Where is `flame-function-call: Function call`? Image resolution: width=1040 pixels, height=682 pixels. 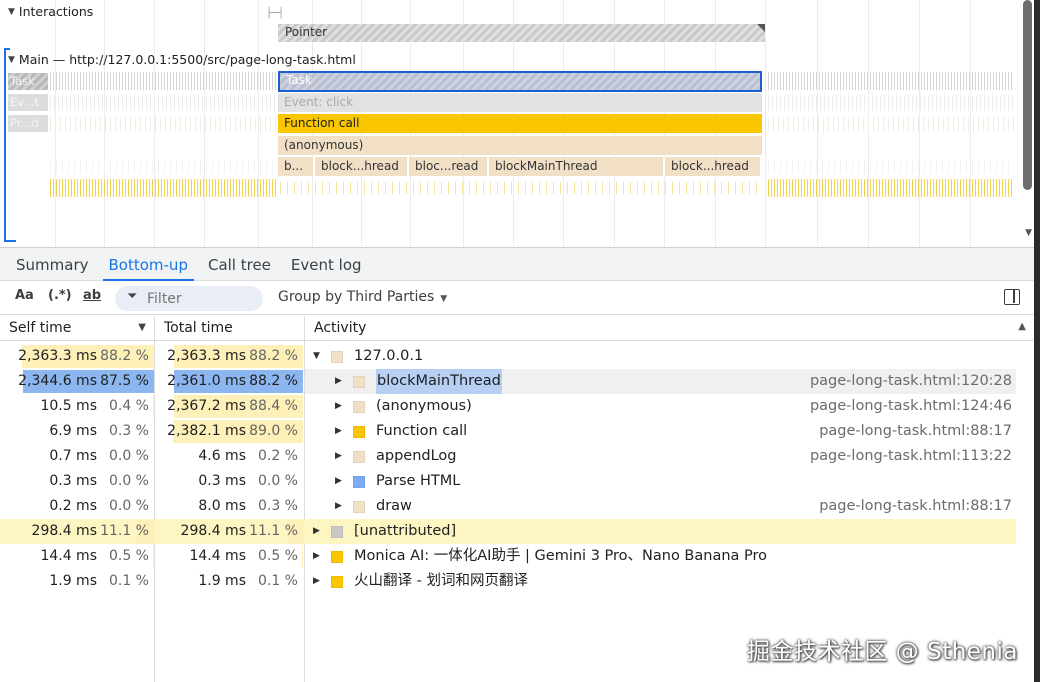 flame-function-call: Function call is located at coordinates (520, 123).